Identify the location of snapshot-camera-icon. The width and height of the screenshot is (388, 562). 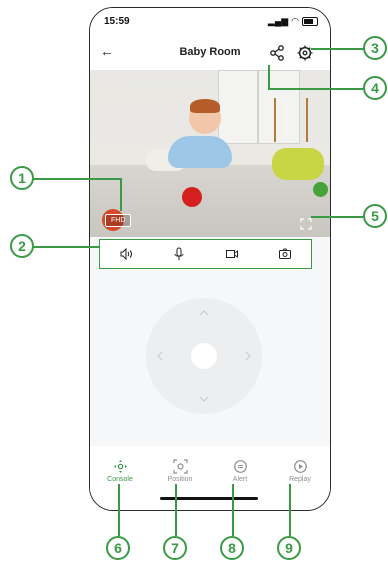
(285, 254).